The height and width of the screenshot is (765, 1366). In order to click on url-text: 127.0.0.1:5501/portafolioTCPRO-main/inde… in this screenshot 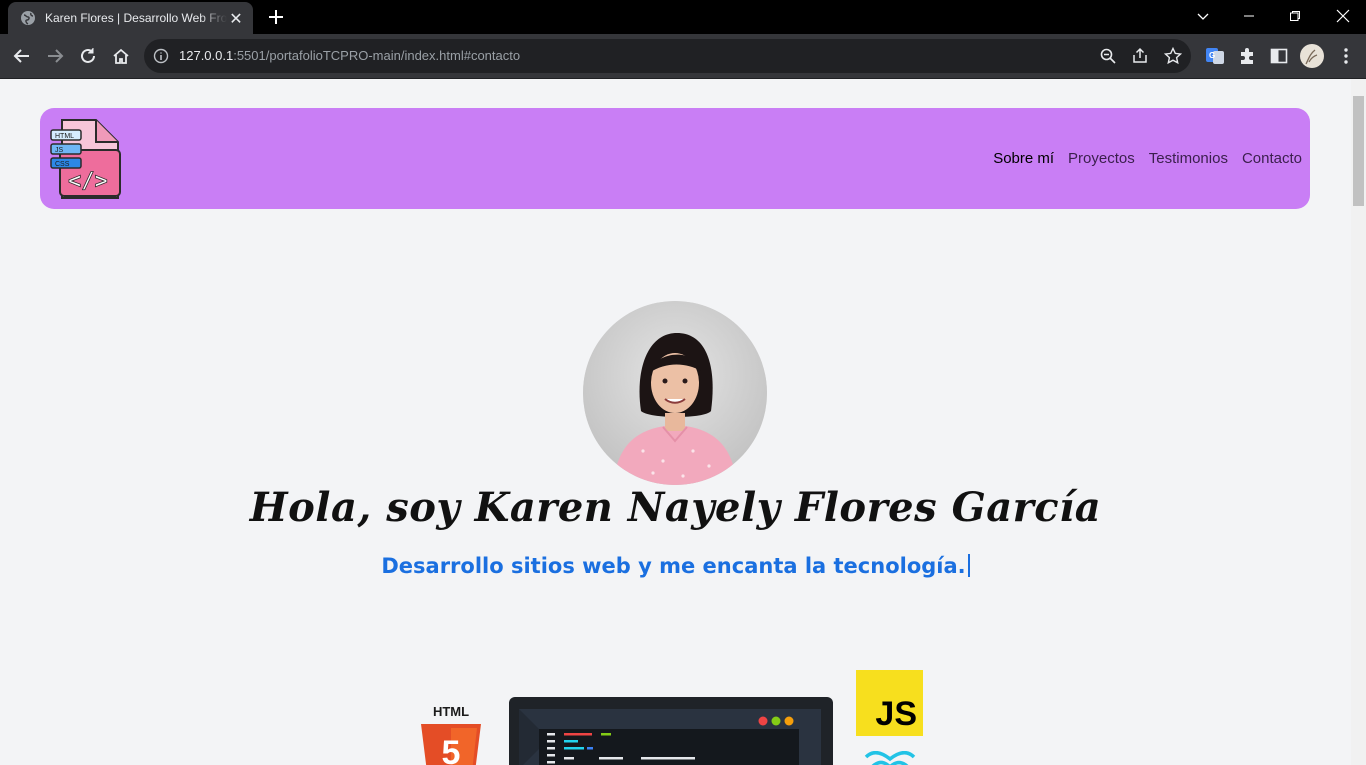, I will do `click(349, 55)`.